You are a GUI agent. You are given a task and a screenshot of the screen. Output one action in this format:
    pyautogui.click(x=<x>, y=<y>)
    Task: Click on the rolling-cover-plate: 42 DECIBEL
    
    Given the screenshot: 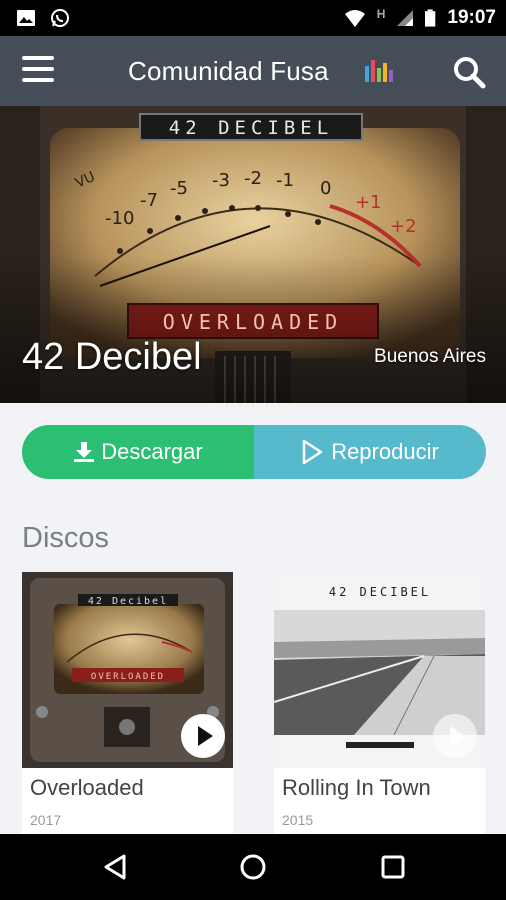 What is the action you would take?
    pyautogui.click(x=380, y=592)
    